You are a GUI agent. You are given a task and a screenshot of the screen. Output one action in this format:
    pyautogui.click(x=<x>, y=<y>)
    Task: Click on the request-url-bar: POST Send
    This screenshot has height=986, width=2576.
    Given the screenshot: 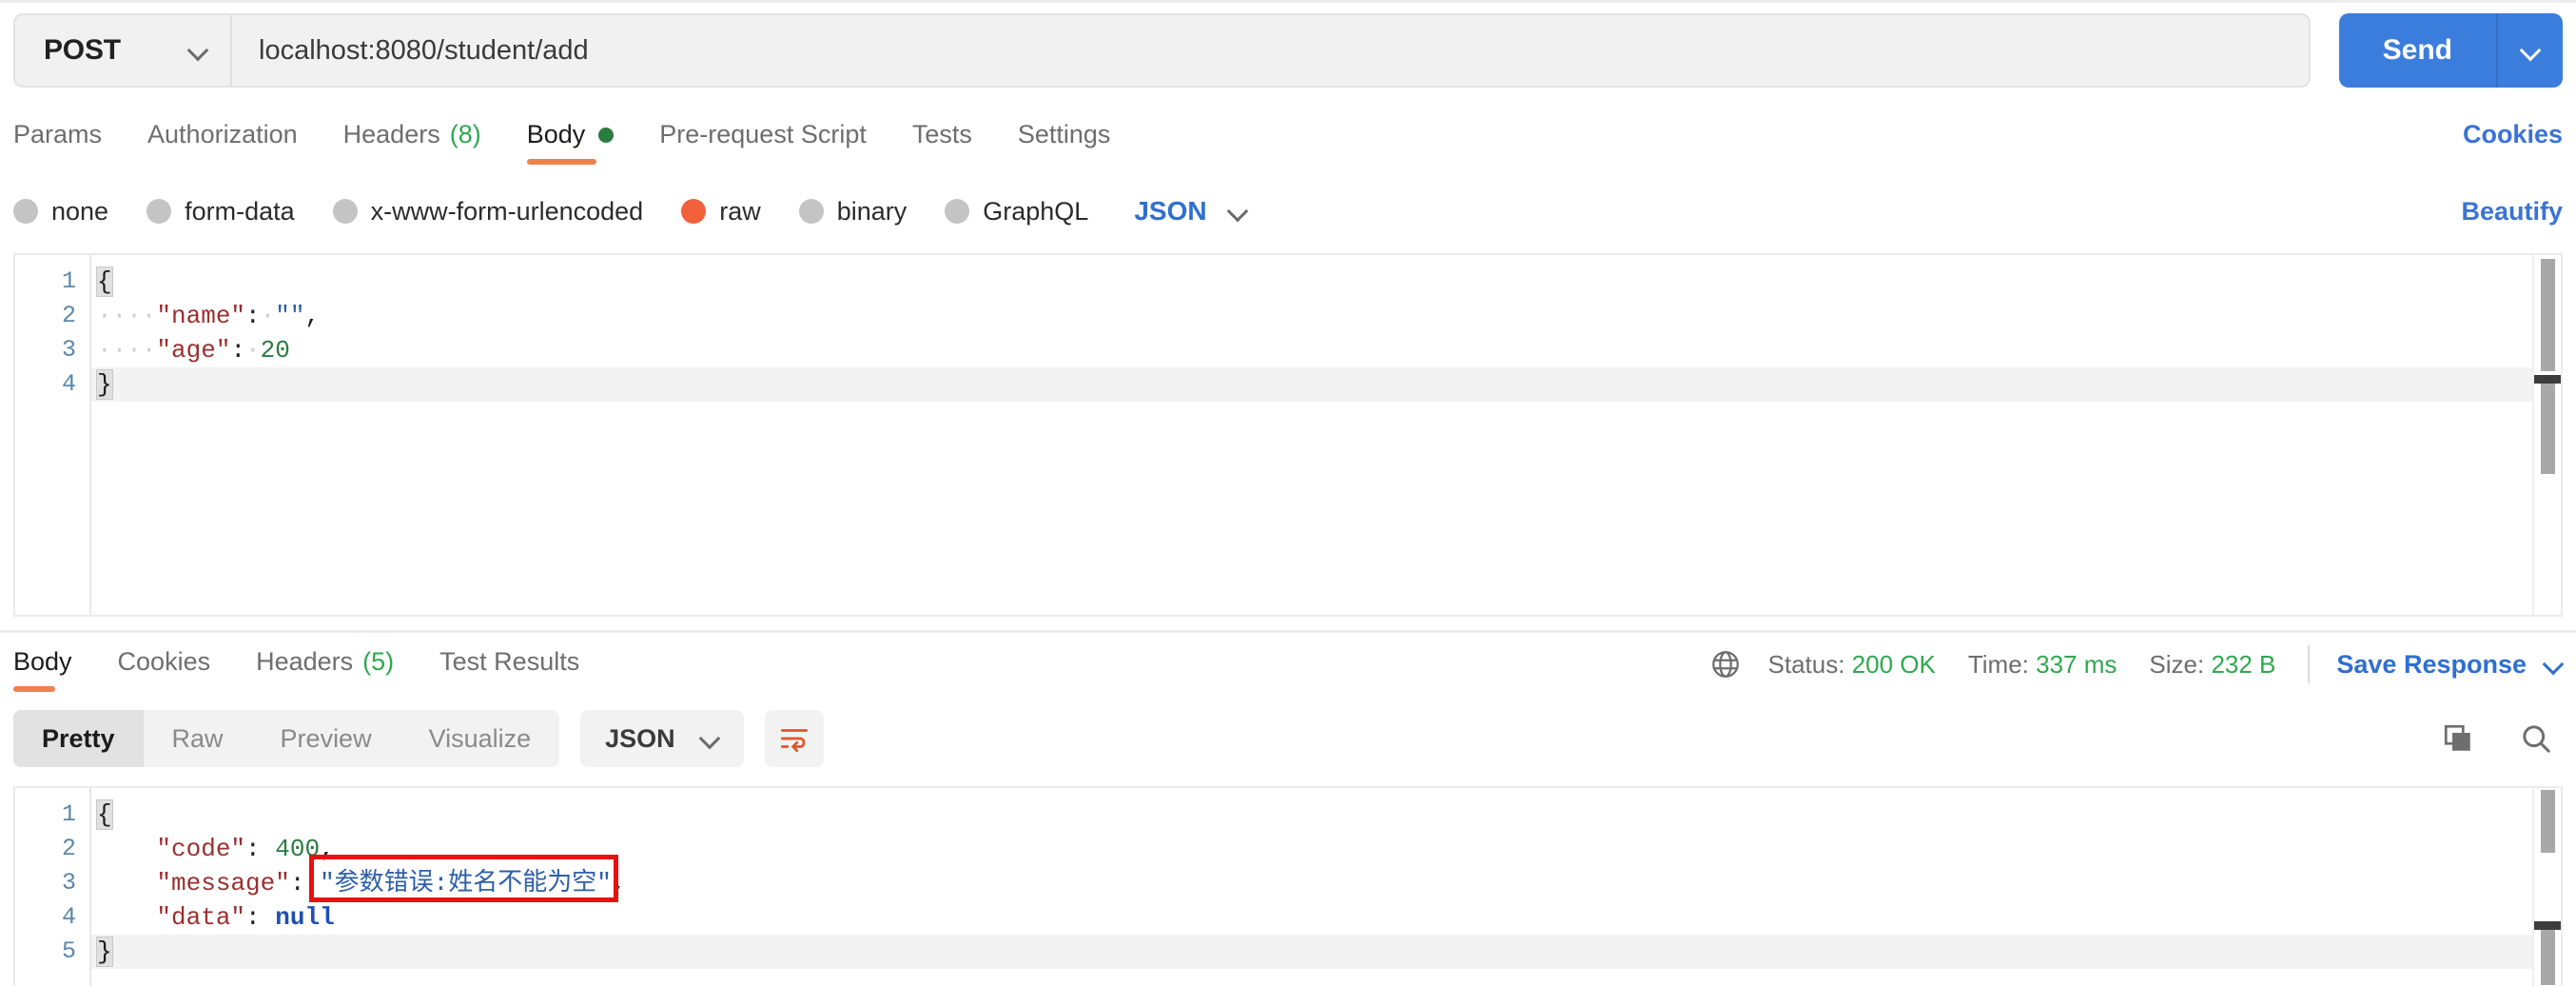 What is the action you would take?
    pyautogui.click(x=1288, y=50)
    